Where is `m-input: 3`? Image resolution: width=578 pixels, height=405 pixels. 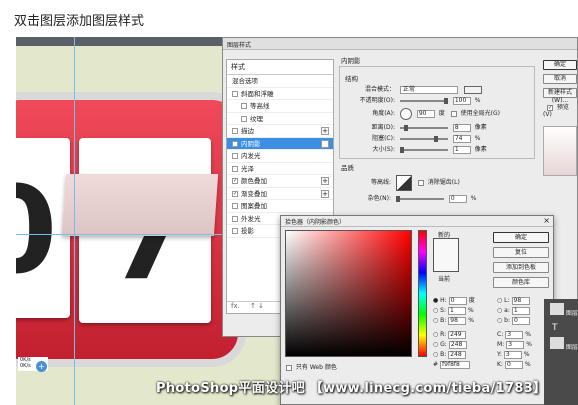 m-input: 3 is located at coordinates (515, 344).